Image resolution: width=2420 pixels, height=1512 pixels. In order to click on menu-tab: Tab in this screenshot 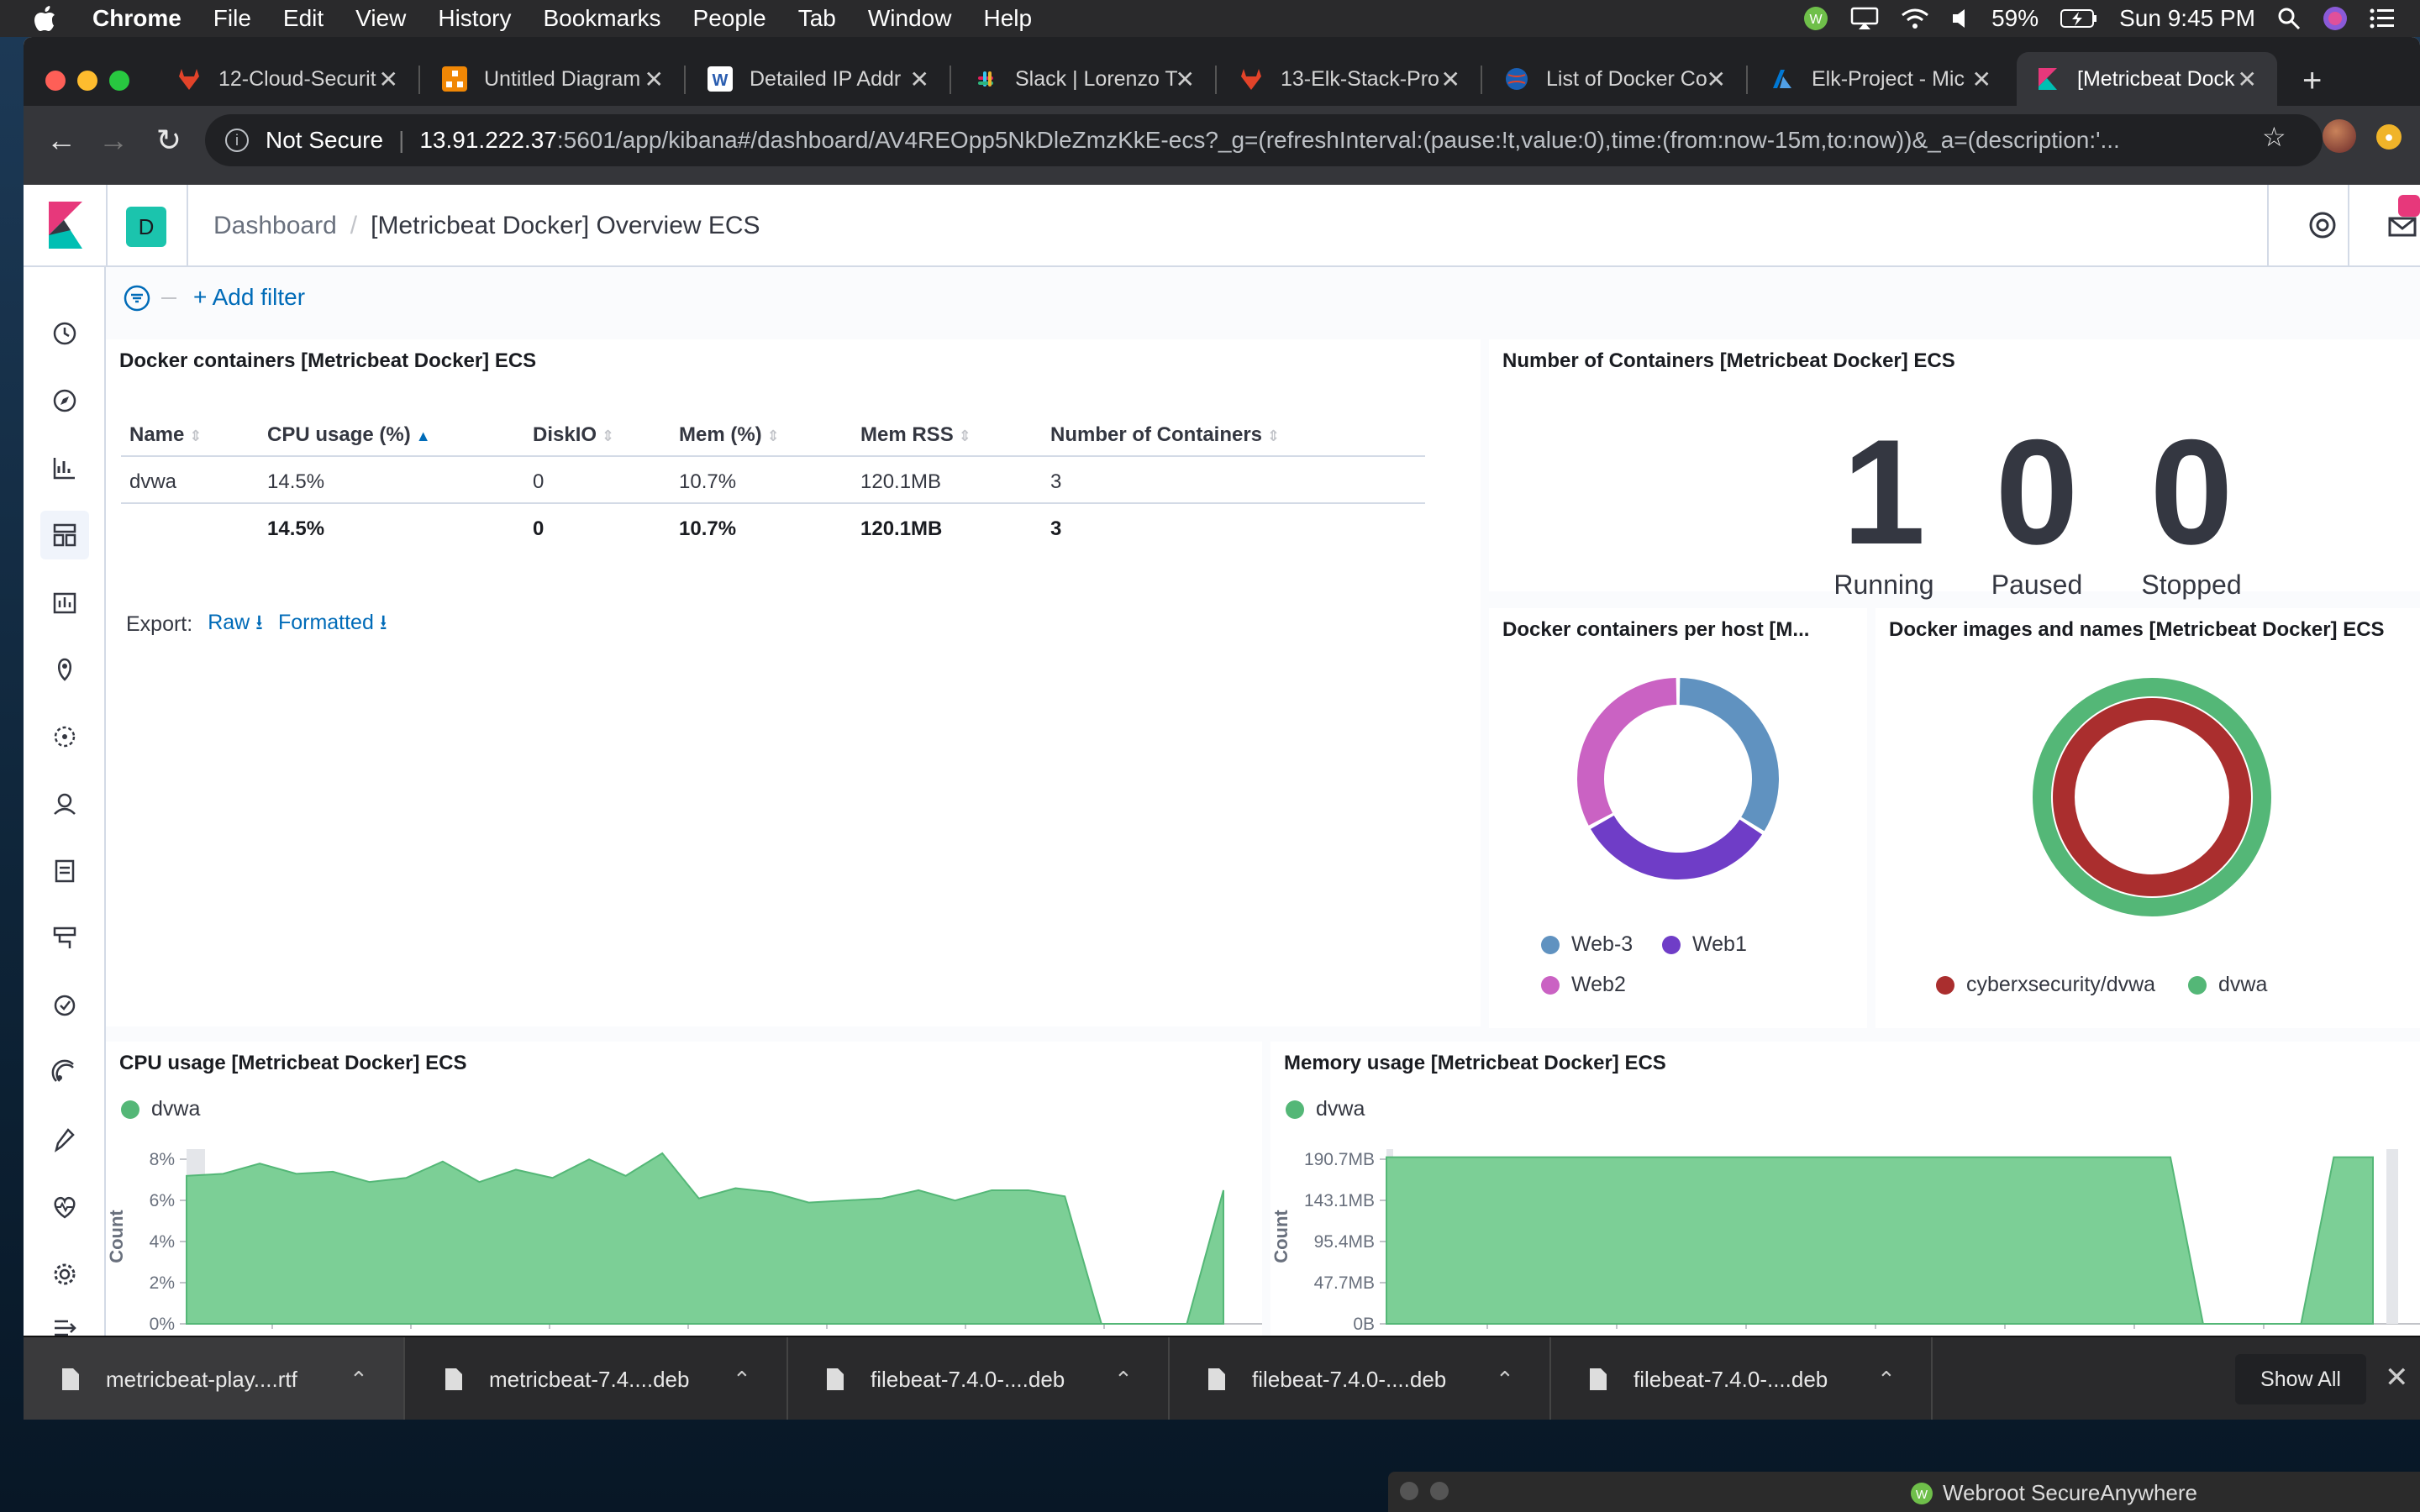, I will do `click(817, 18)`.